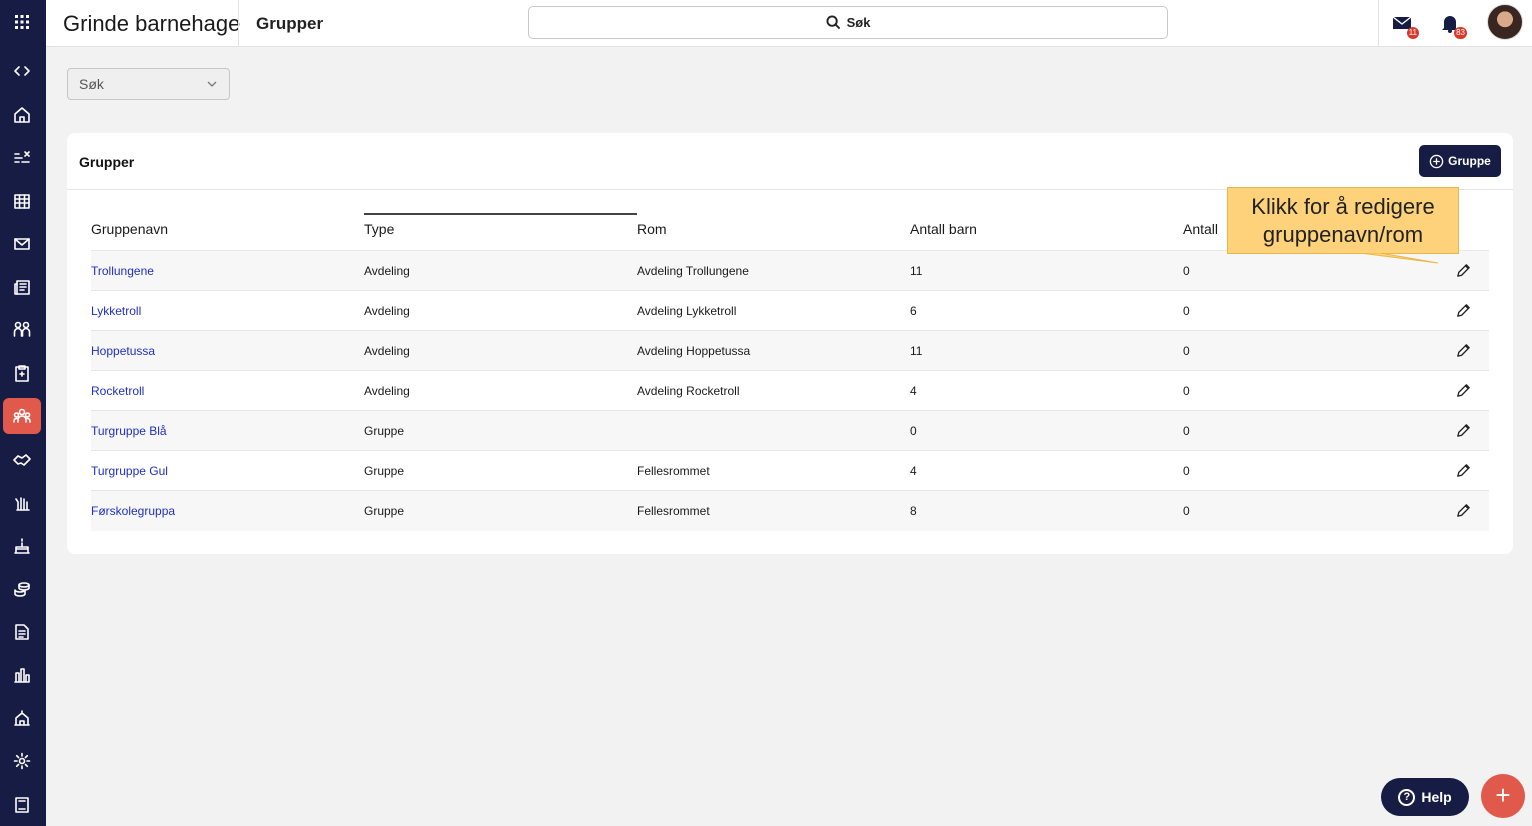 The image size is (1532, 826). I want to click on group-name-link: Turgruppe Blå, so click(129, 431).